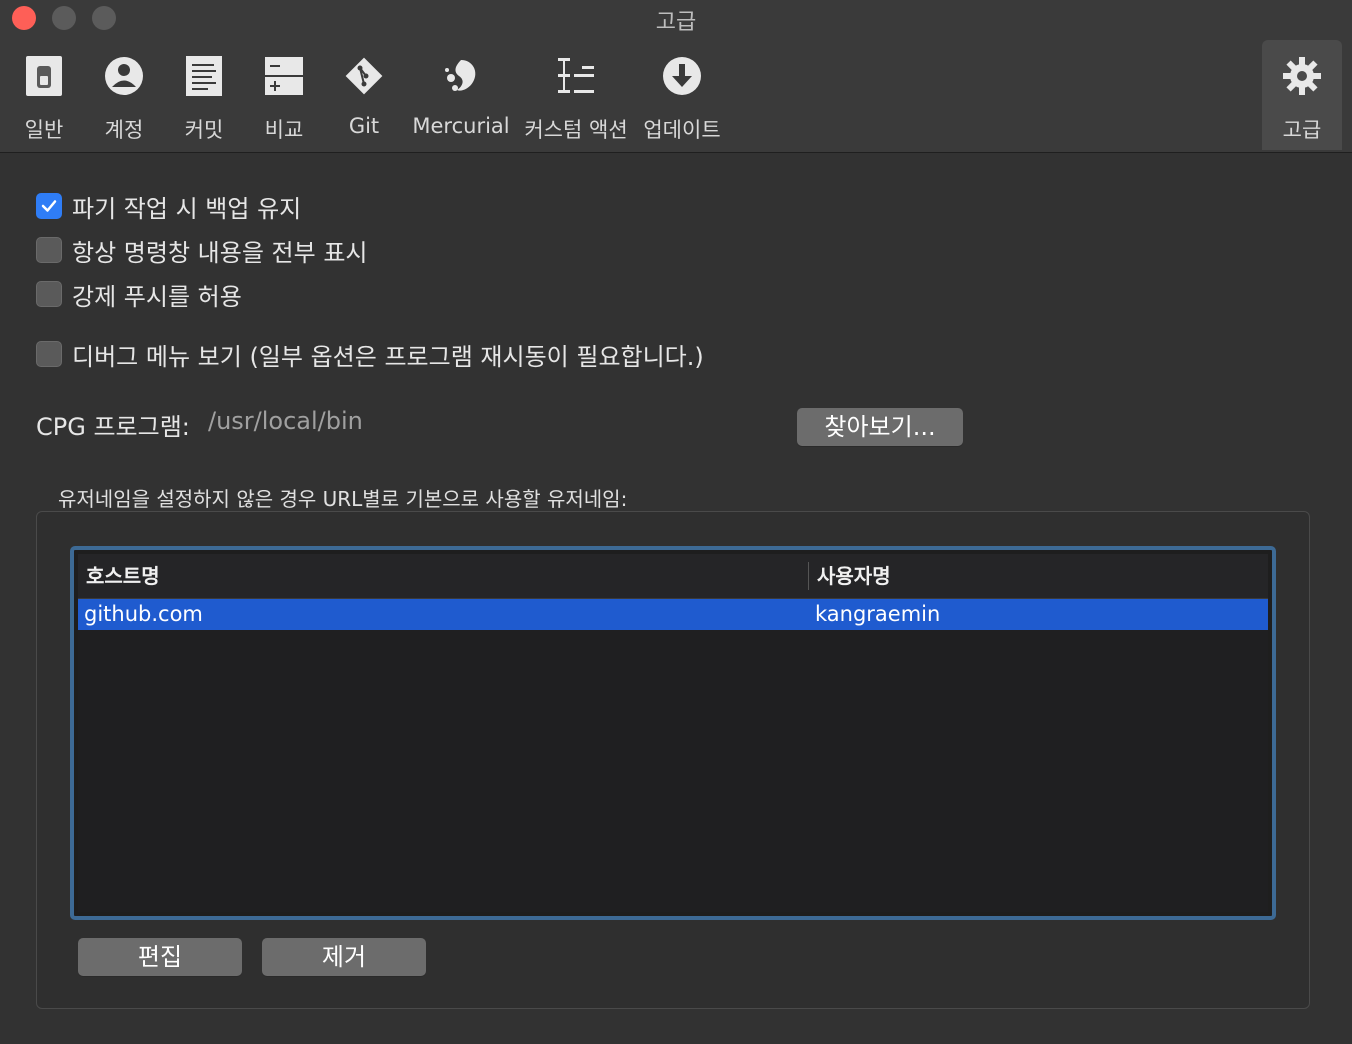 The height and width of the screenshot is (1044, 1352). I want to click on tab-git: Git, so click(364, 95).